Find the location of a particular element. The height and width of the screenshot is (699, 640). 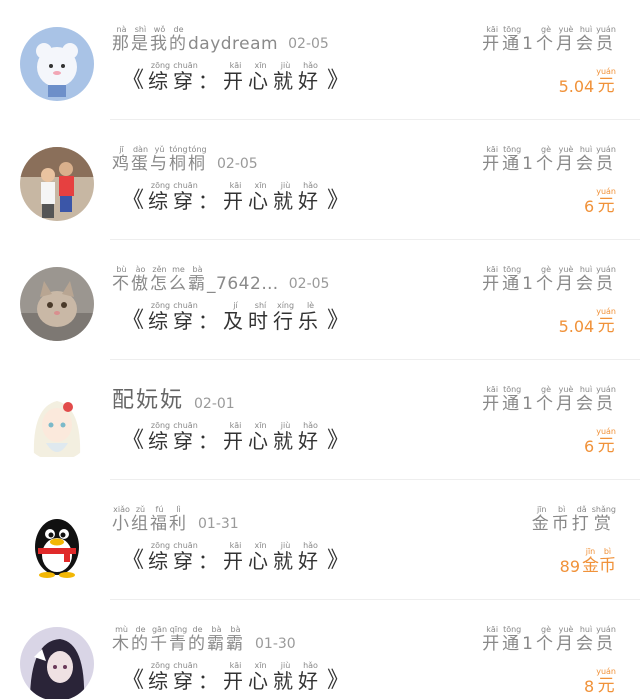

post-date: 02-01 is located at coordinates (214, 404).